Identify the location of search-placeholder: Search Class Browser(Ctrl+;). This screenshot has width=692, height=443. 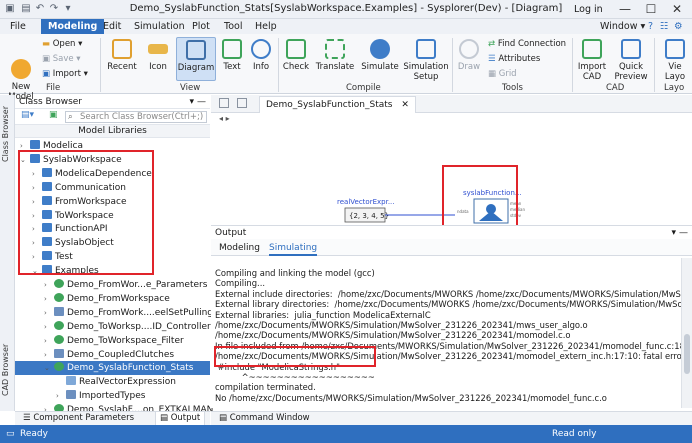
(142, 117).